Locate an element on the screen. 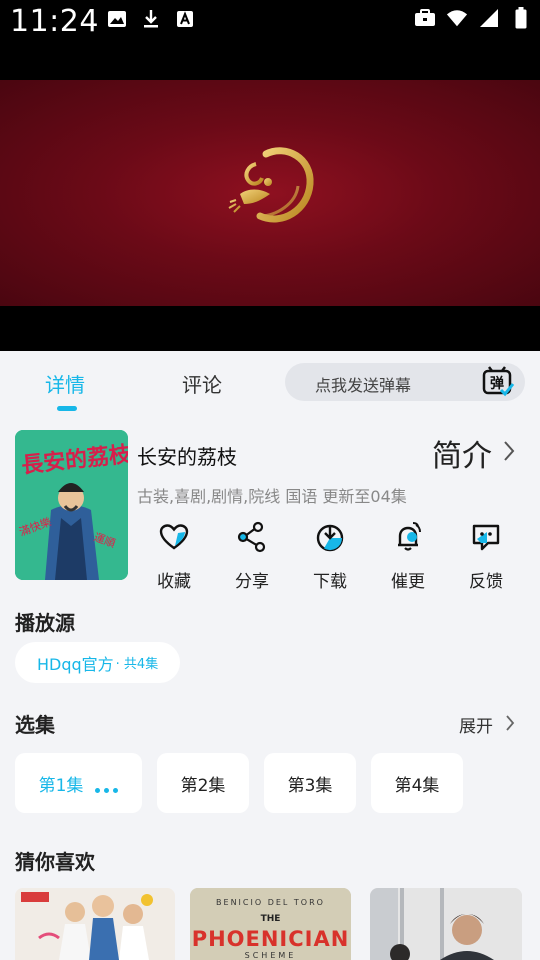  episode-label: 第2集 is located at coordinates (203, 785).